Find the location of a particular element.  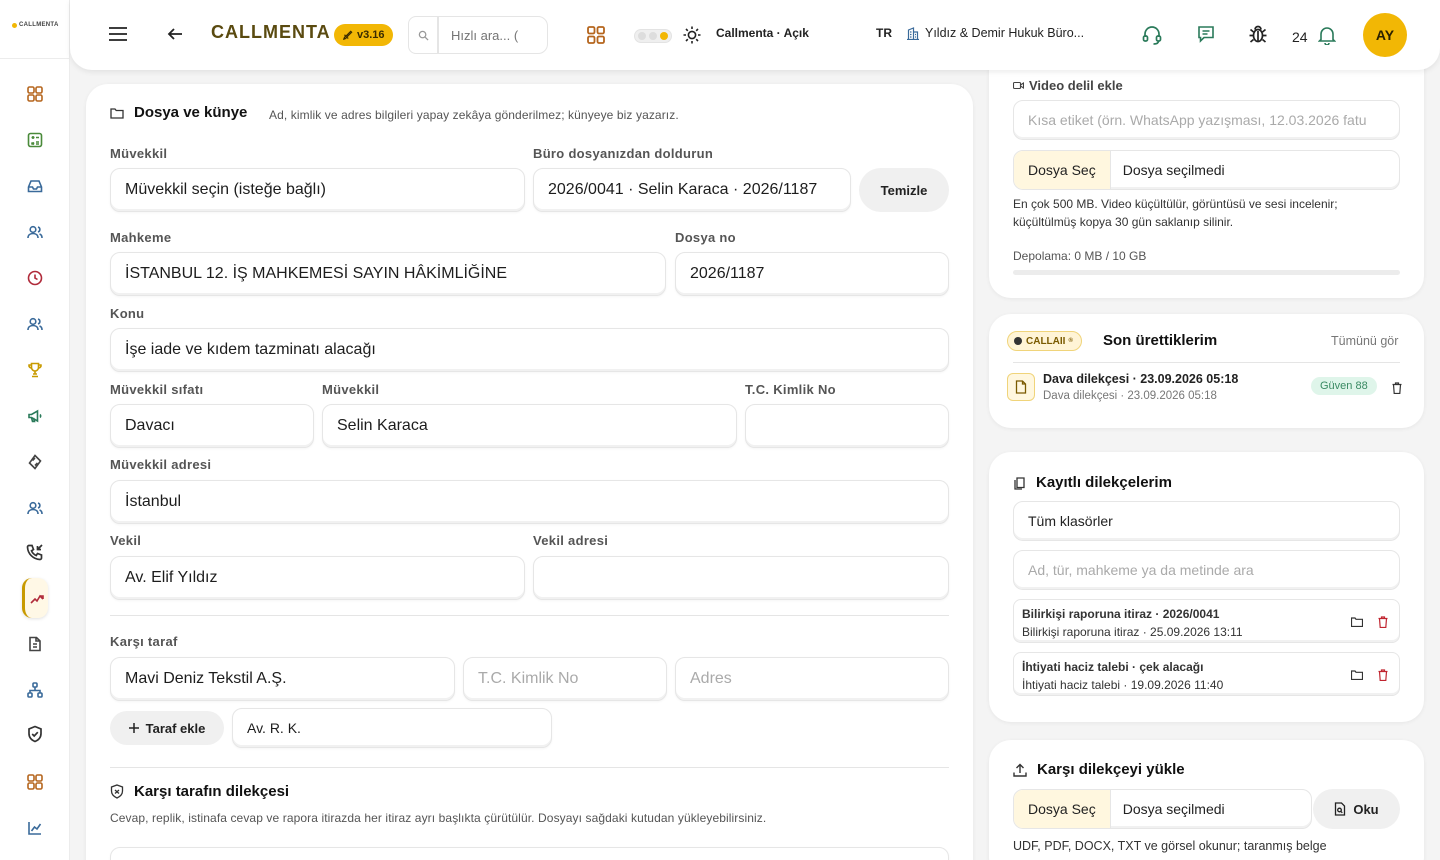

client-name-input: Selin Karaca is located at coordinates (529, 426).